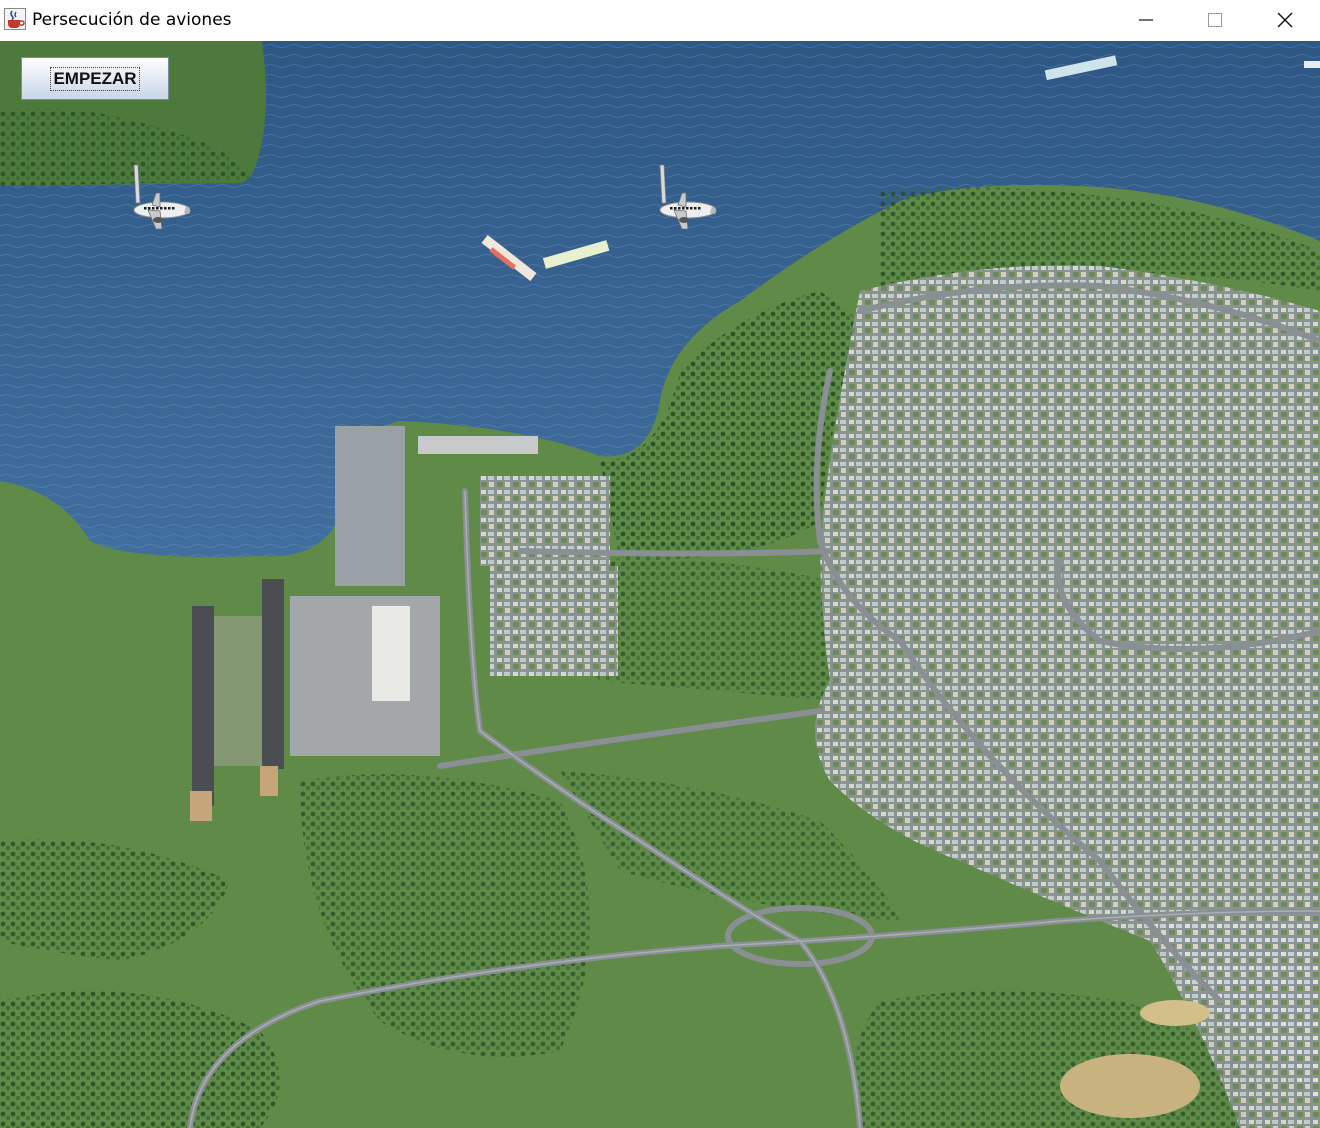 This screenshot has width=1320, height=1128. Describe the element at coordinates (660, 20) in the screenshot. I see `title-bar: Persecución de aviones` at that location.